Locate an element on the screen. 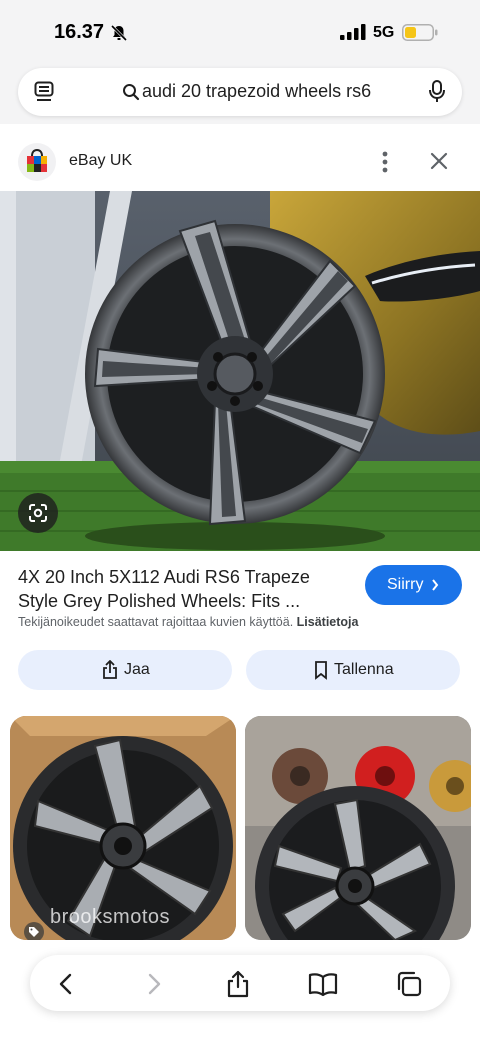  result-title-line-1: 4X 20 Inch 5X112 Audi RS6 Trapeze is located at coordinates (164, 577).